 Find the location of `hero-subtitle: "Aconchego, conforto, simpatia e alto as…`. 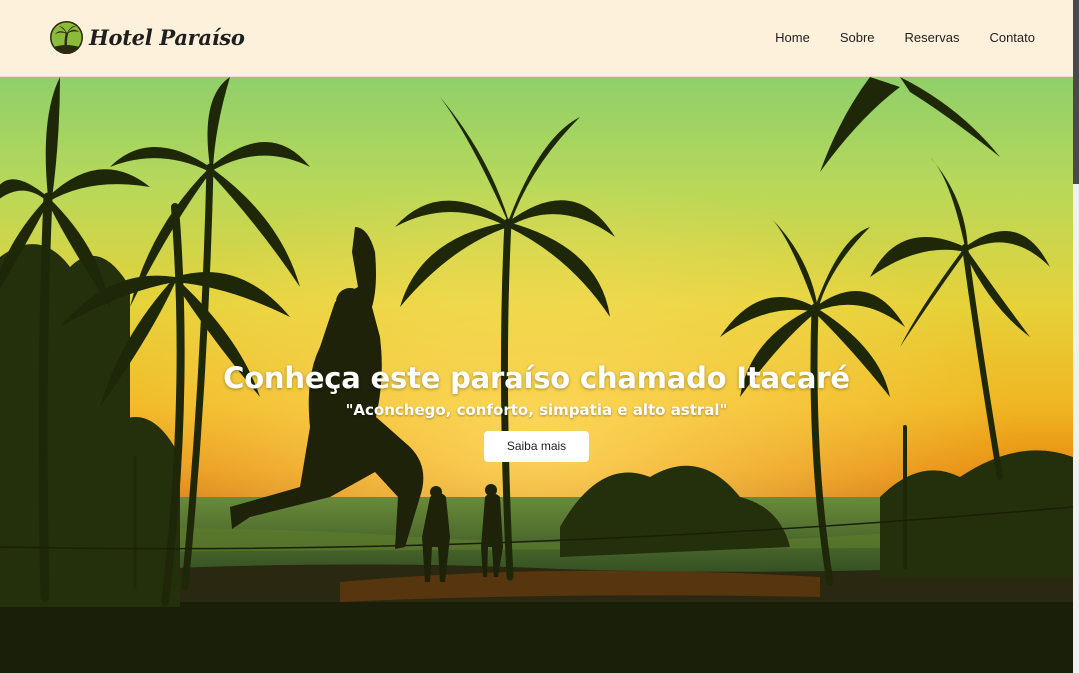

hero-subtitle: "Aconchego, conforto, simpatia e alto as… is located at coordinates (536, 410).